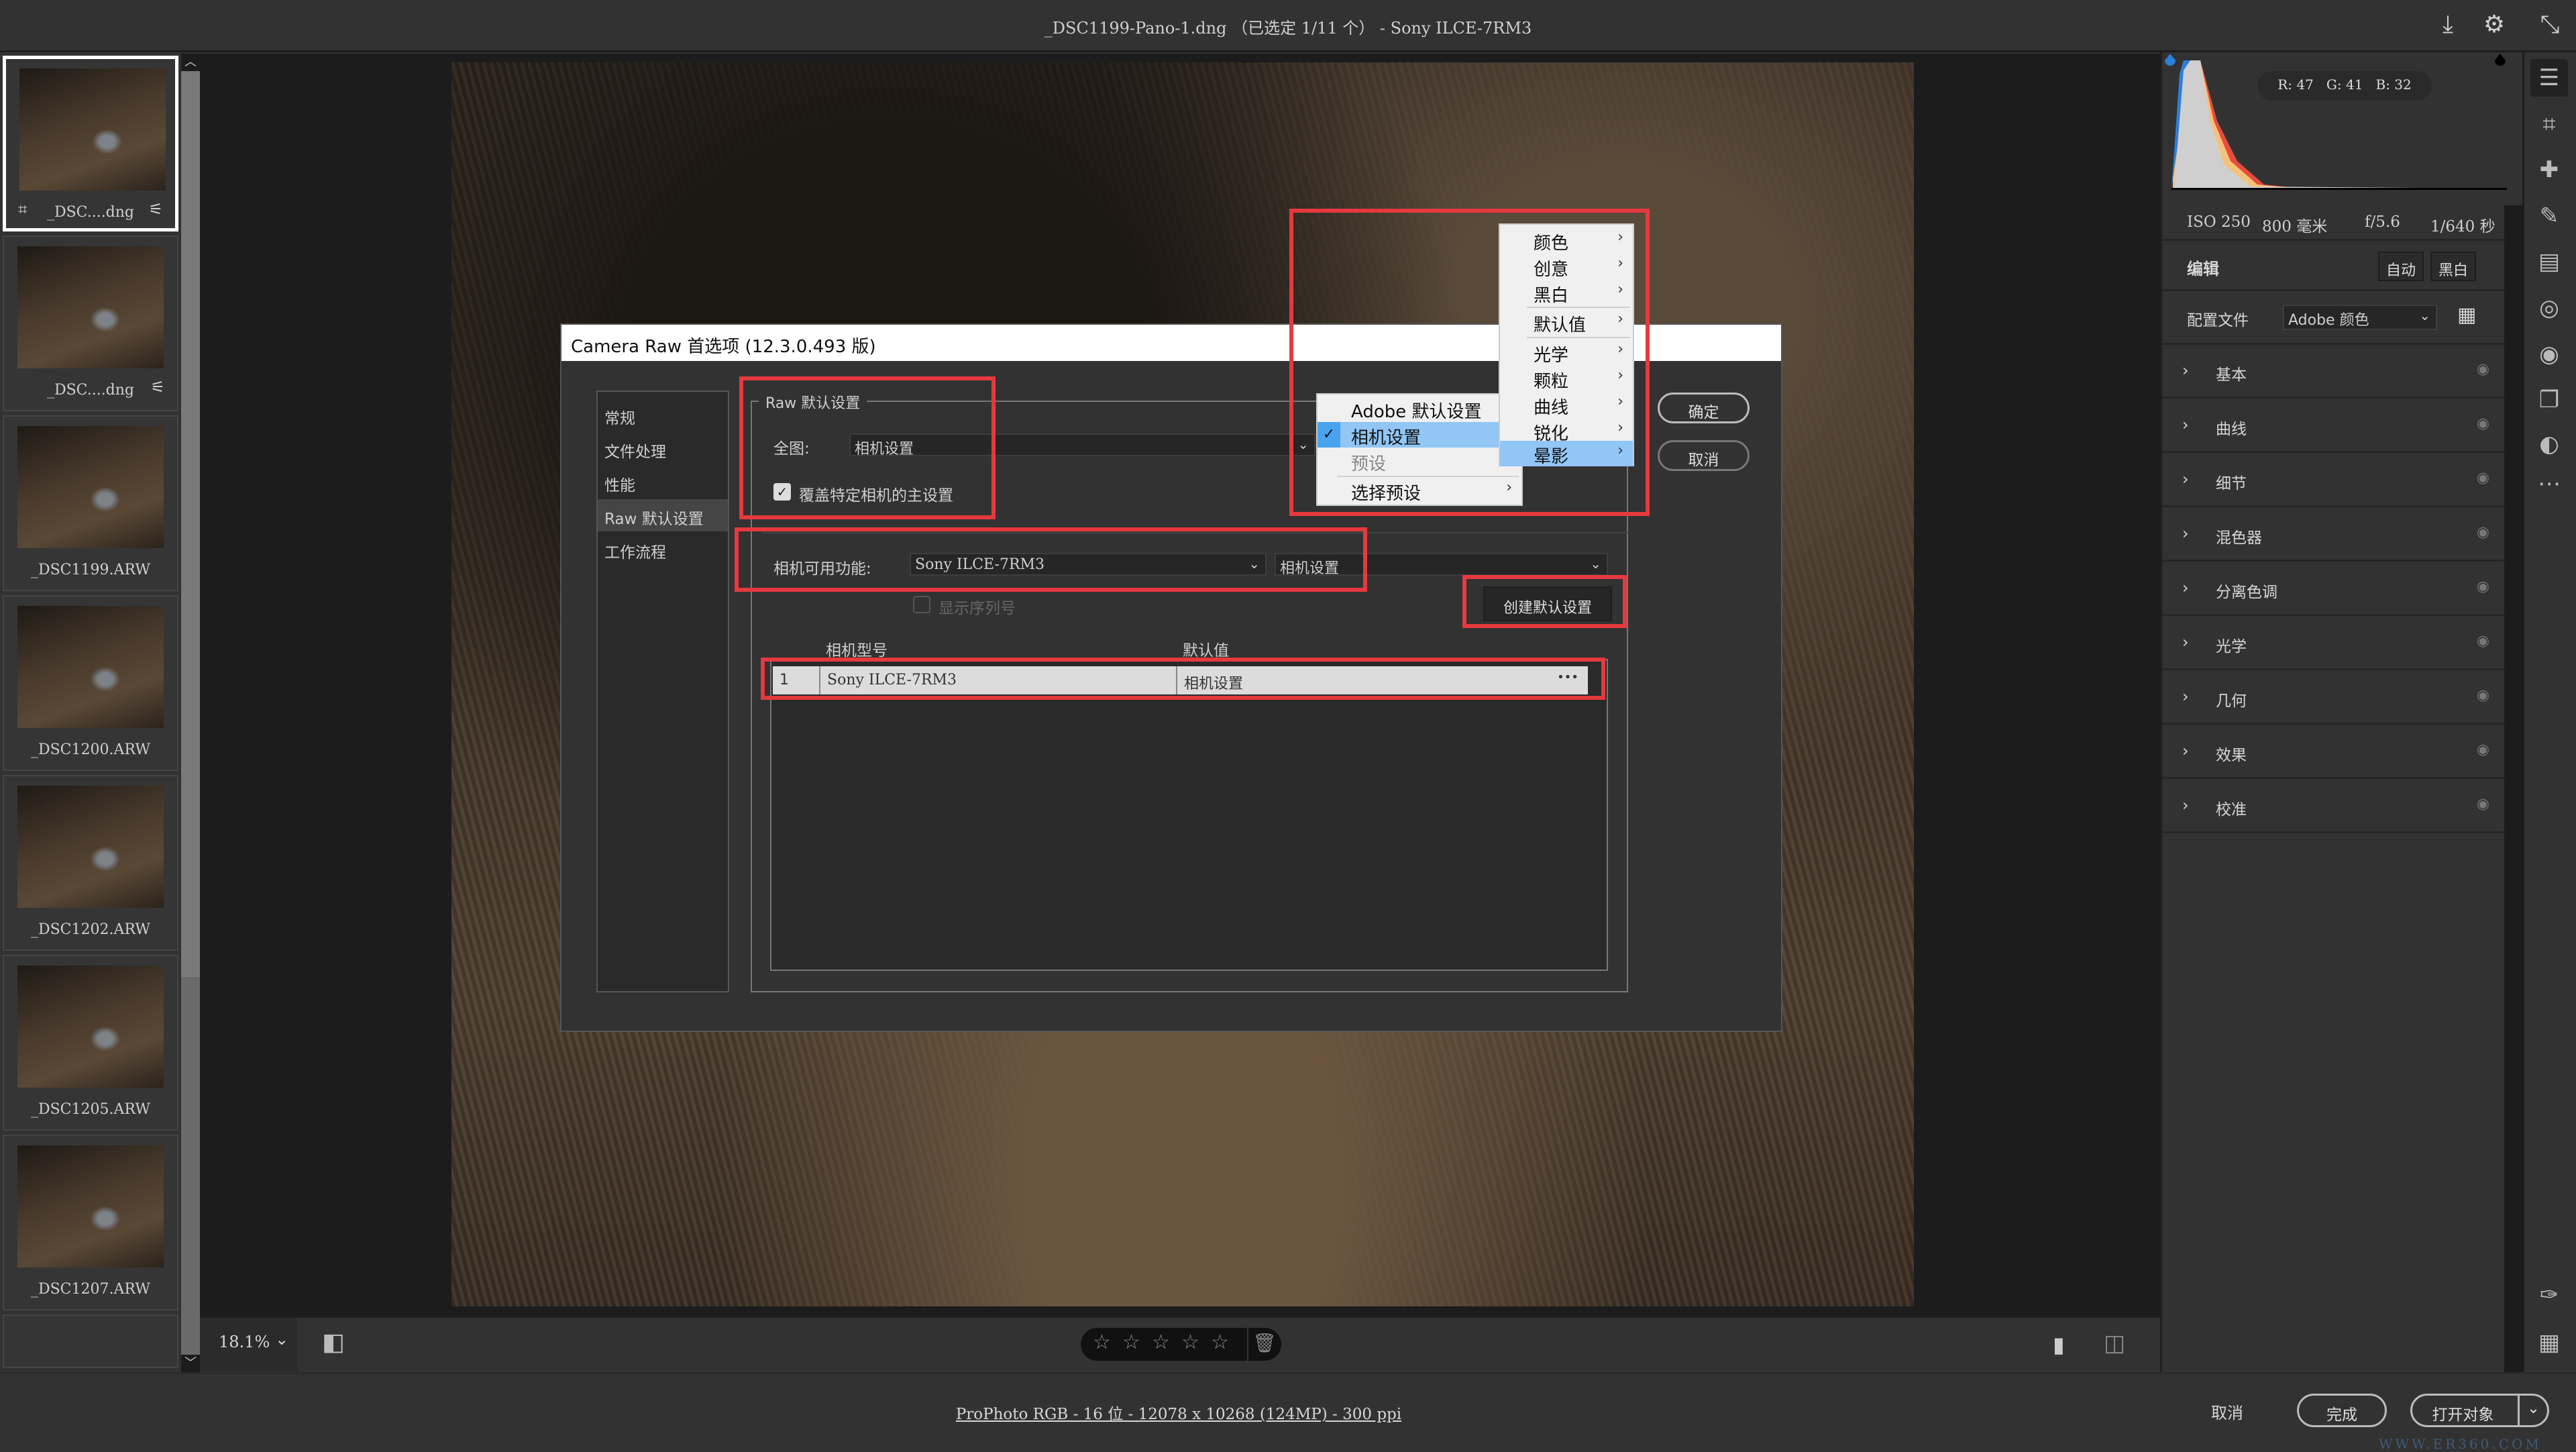 Image resolution: width=2576 pixels, height=1452 pixels. What do you see at coordinates (2333, 426) in the screenshot?
I see `panel-section: › 曲线 ◉` at bounding box center [2333, 426].